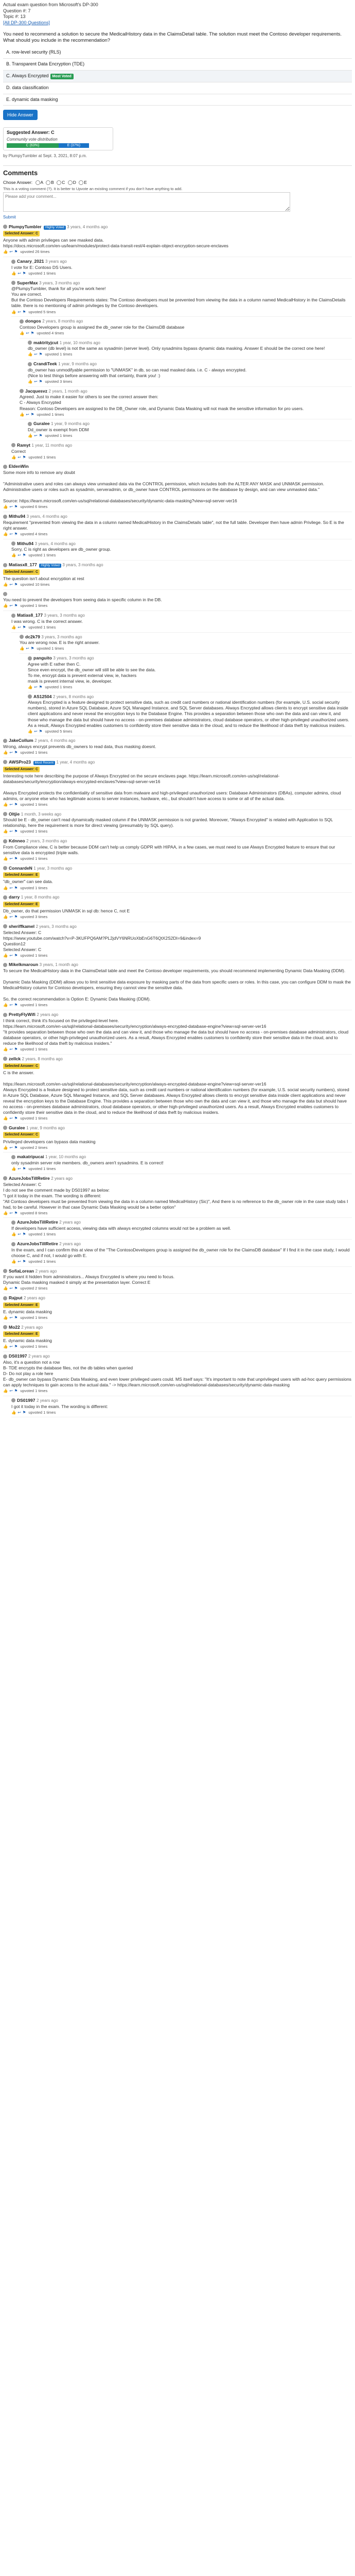 Image resolution: width=355 pixels, height=2576 pixels. Describe the element at coordinates (146, 202) in the screenshot. I see `comment-input` at that location.